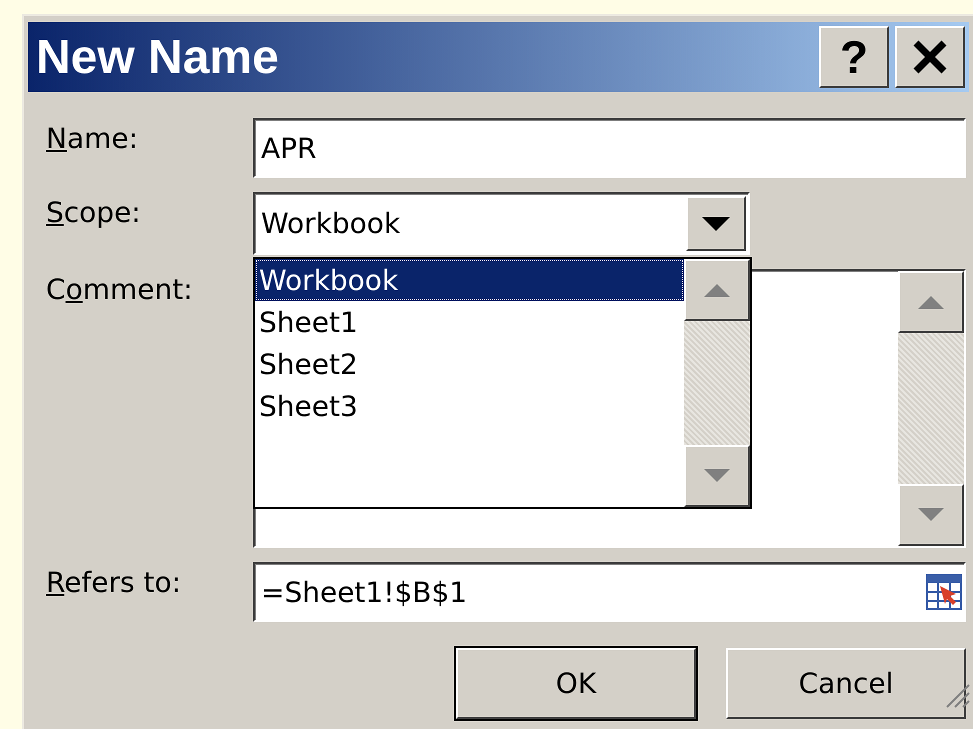  What do you see at coordinates (120, 290) in the screenshot?
I see `field-label: Comment:` at bounding box center [120, 290].